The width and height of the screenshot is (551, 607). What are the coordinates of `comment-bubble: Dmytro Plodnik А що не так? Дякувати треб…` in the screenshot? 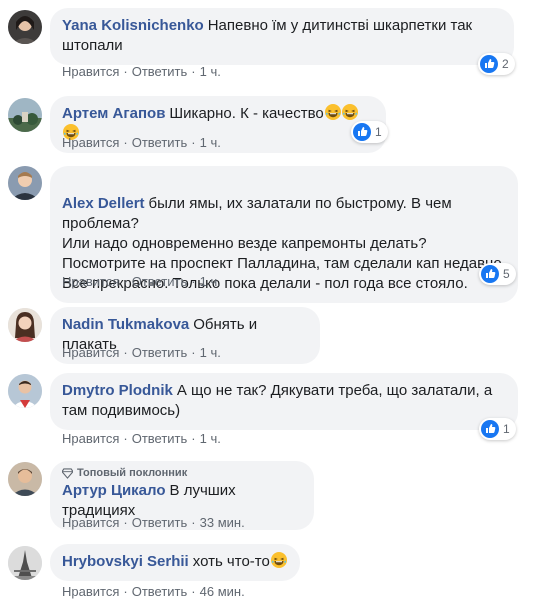 It's located at (284, 401).